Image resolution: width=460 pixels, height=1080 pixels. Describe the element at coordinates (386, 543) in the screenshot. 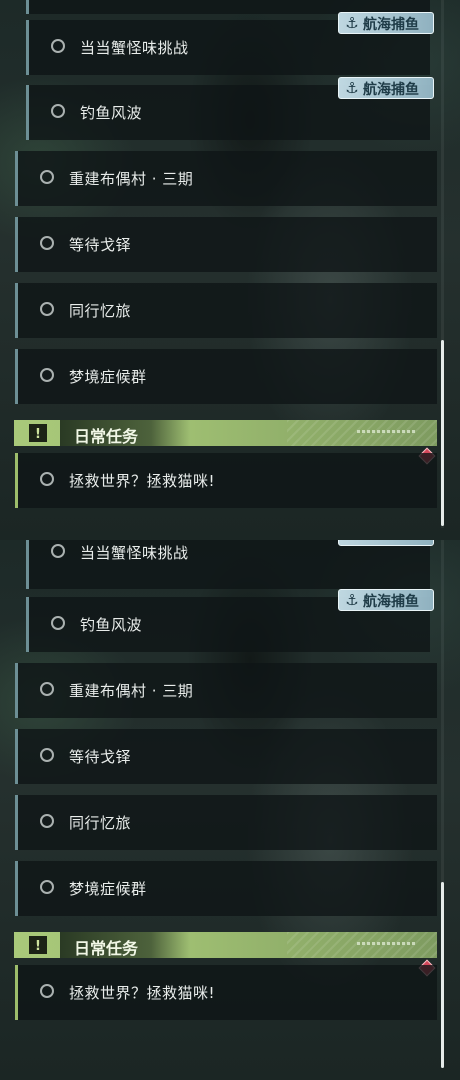

I see `quest-tag-badge-partial` at that location.